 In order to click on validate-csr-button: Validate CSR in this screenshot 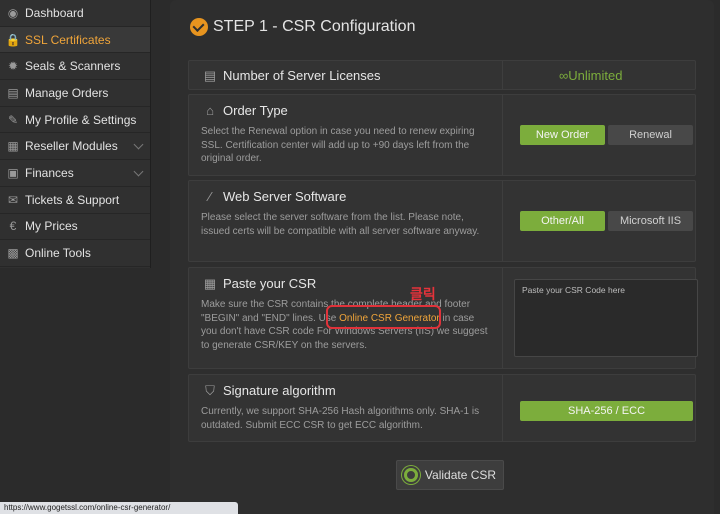, I will do `click(450, 475)`.